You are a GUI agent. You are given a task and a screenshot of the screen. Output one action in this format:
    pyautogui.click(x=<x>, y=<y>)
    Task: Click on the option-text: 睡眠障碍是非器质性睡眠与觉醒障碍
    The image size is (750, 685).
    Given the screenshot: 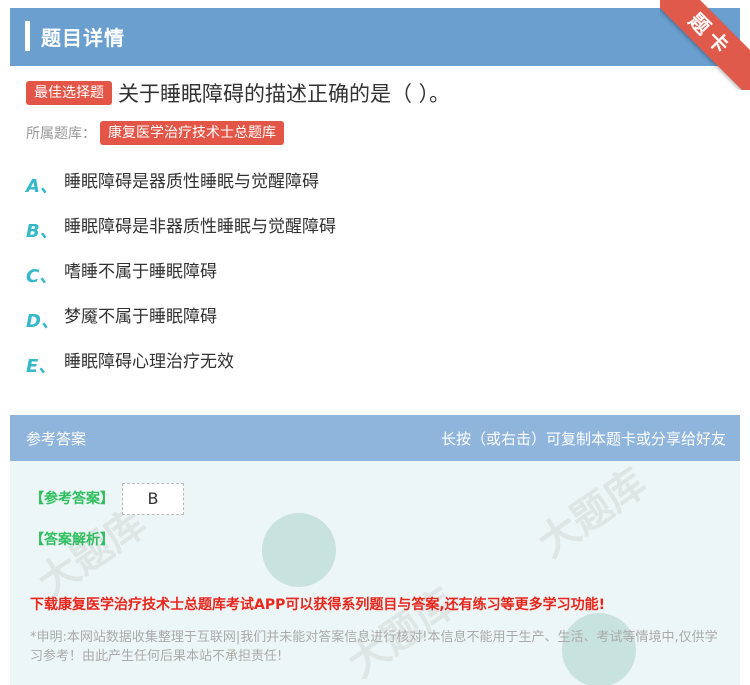 What is the action you would take?
    pyautogui.click(x=200, y=227)
    